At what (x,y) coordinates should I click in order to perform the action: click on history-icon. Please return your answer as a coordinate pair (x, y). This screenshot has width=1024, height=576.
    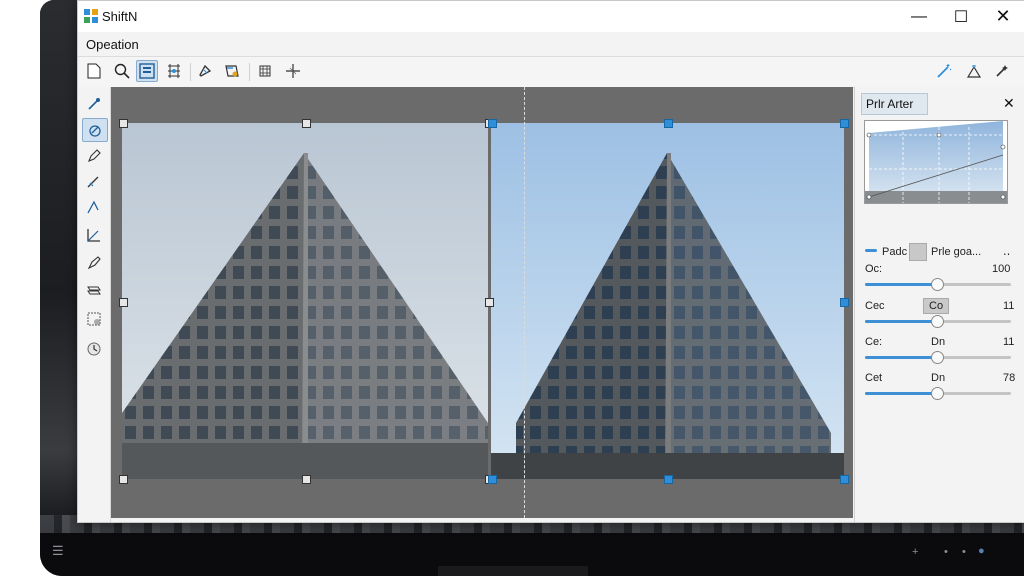
    Looking at the image, I should click on (94, 349).